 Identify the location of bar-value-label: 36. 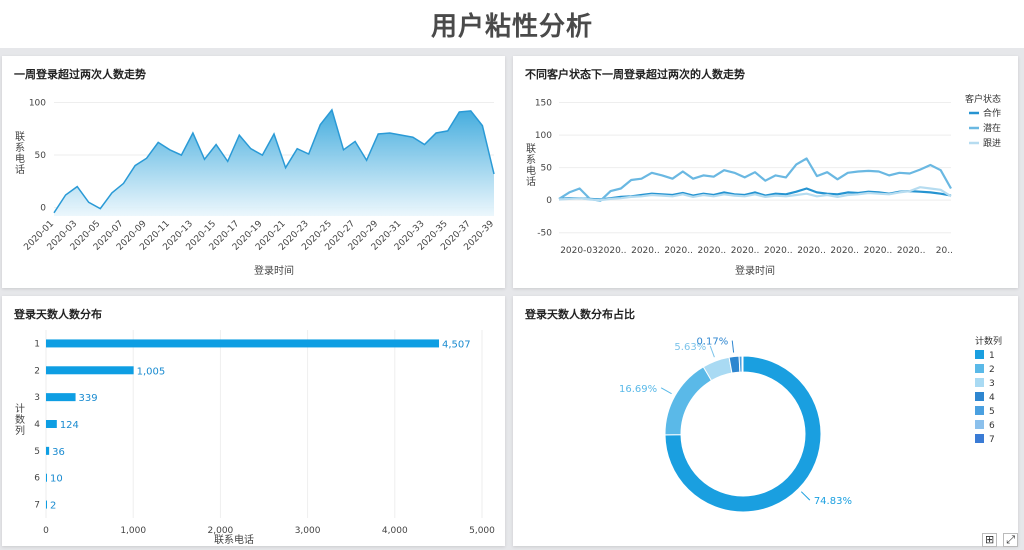
(58, 452).